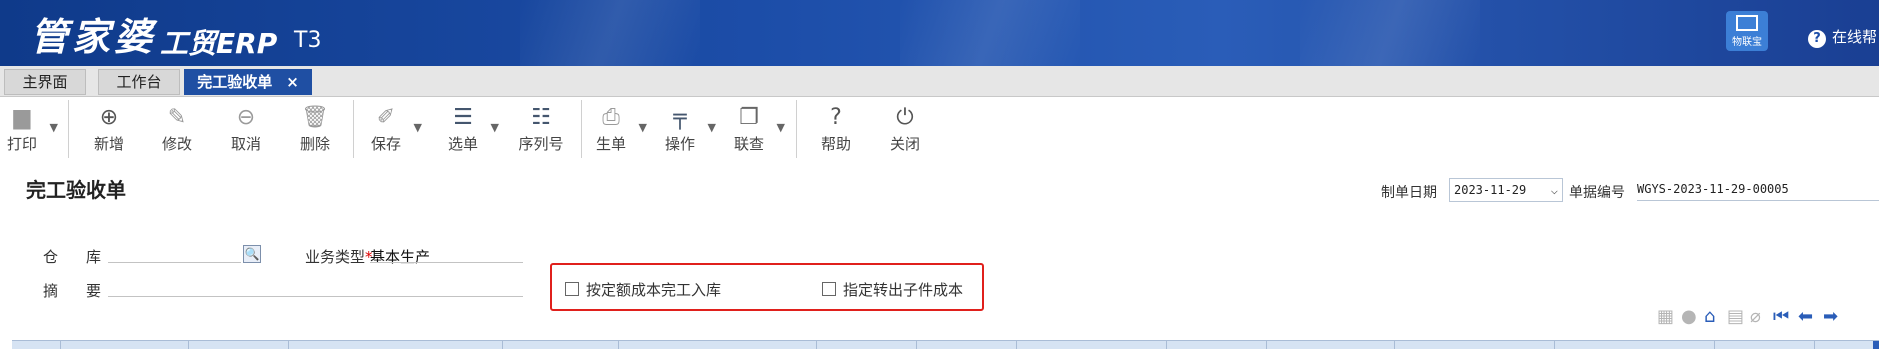 The height and width of the screenshot is (349, 1879). Describe the element at coordinates (1490, 190) in the screenshot. I see `date-value: 2023-11-29` at that location.